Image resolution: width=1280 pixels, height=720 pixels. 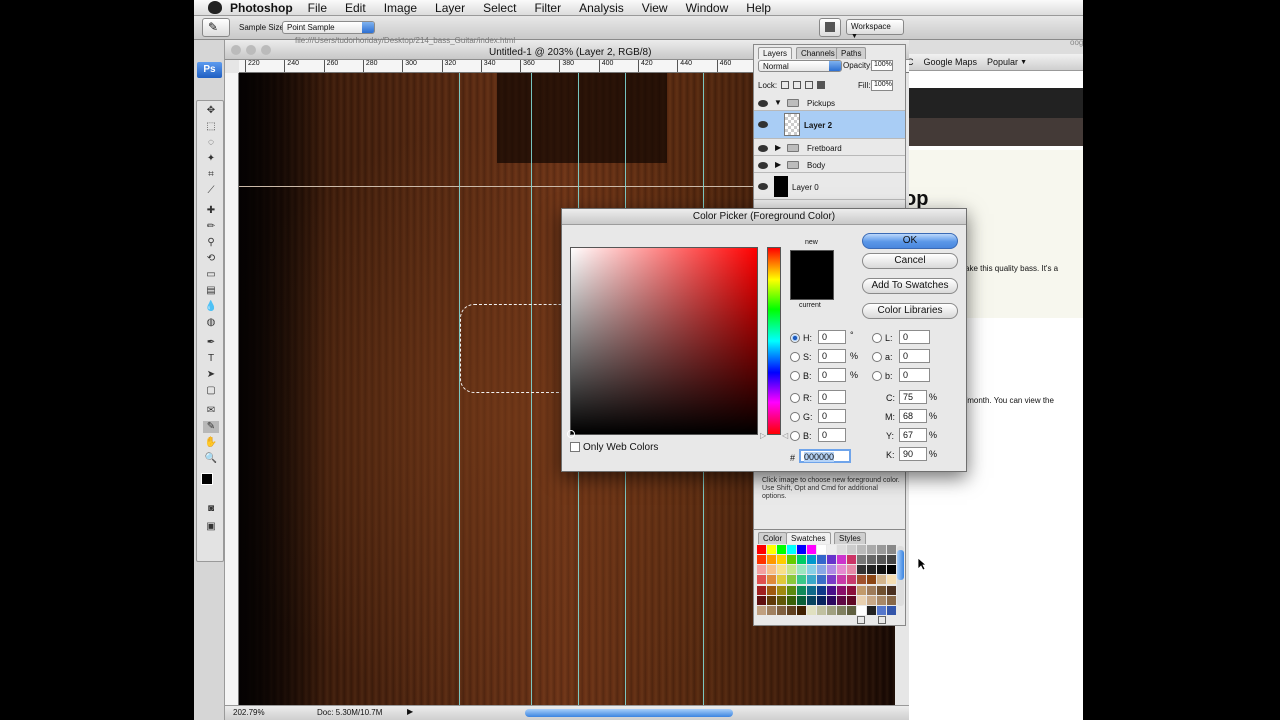 I want to click on saturation-field: 0, so click(x=832, y=356).